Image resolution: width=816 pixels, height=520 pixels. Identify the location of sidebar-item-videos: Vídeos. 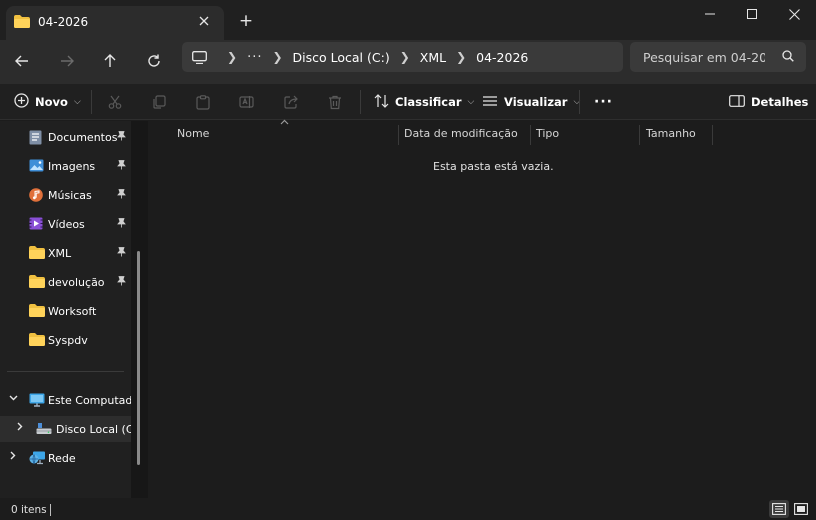
(65, 224).